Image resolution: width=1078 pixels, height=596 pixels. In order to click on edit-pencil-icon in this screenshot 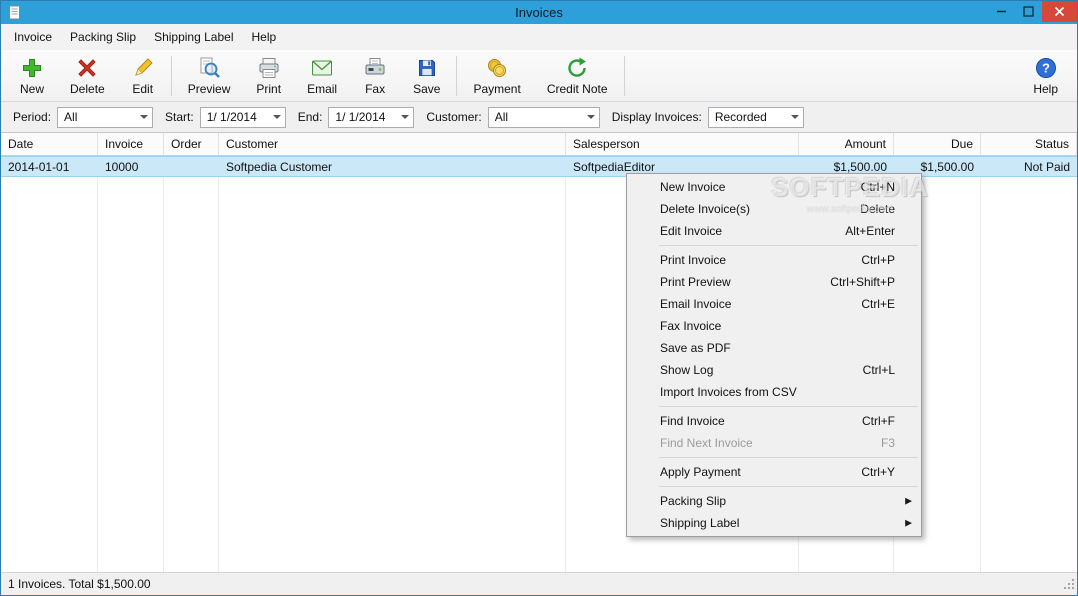, I will do `click(143, 68)`.